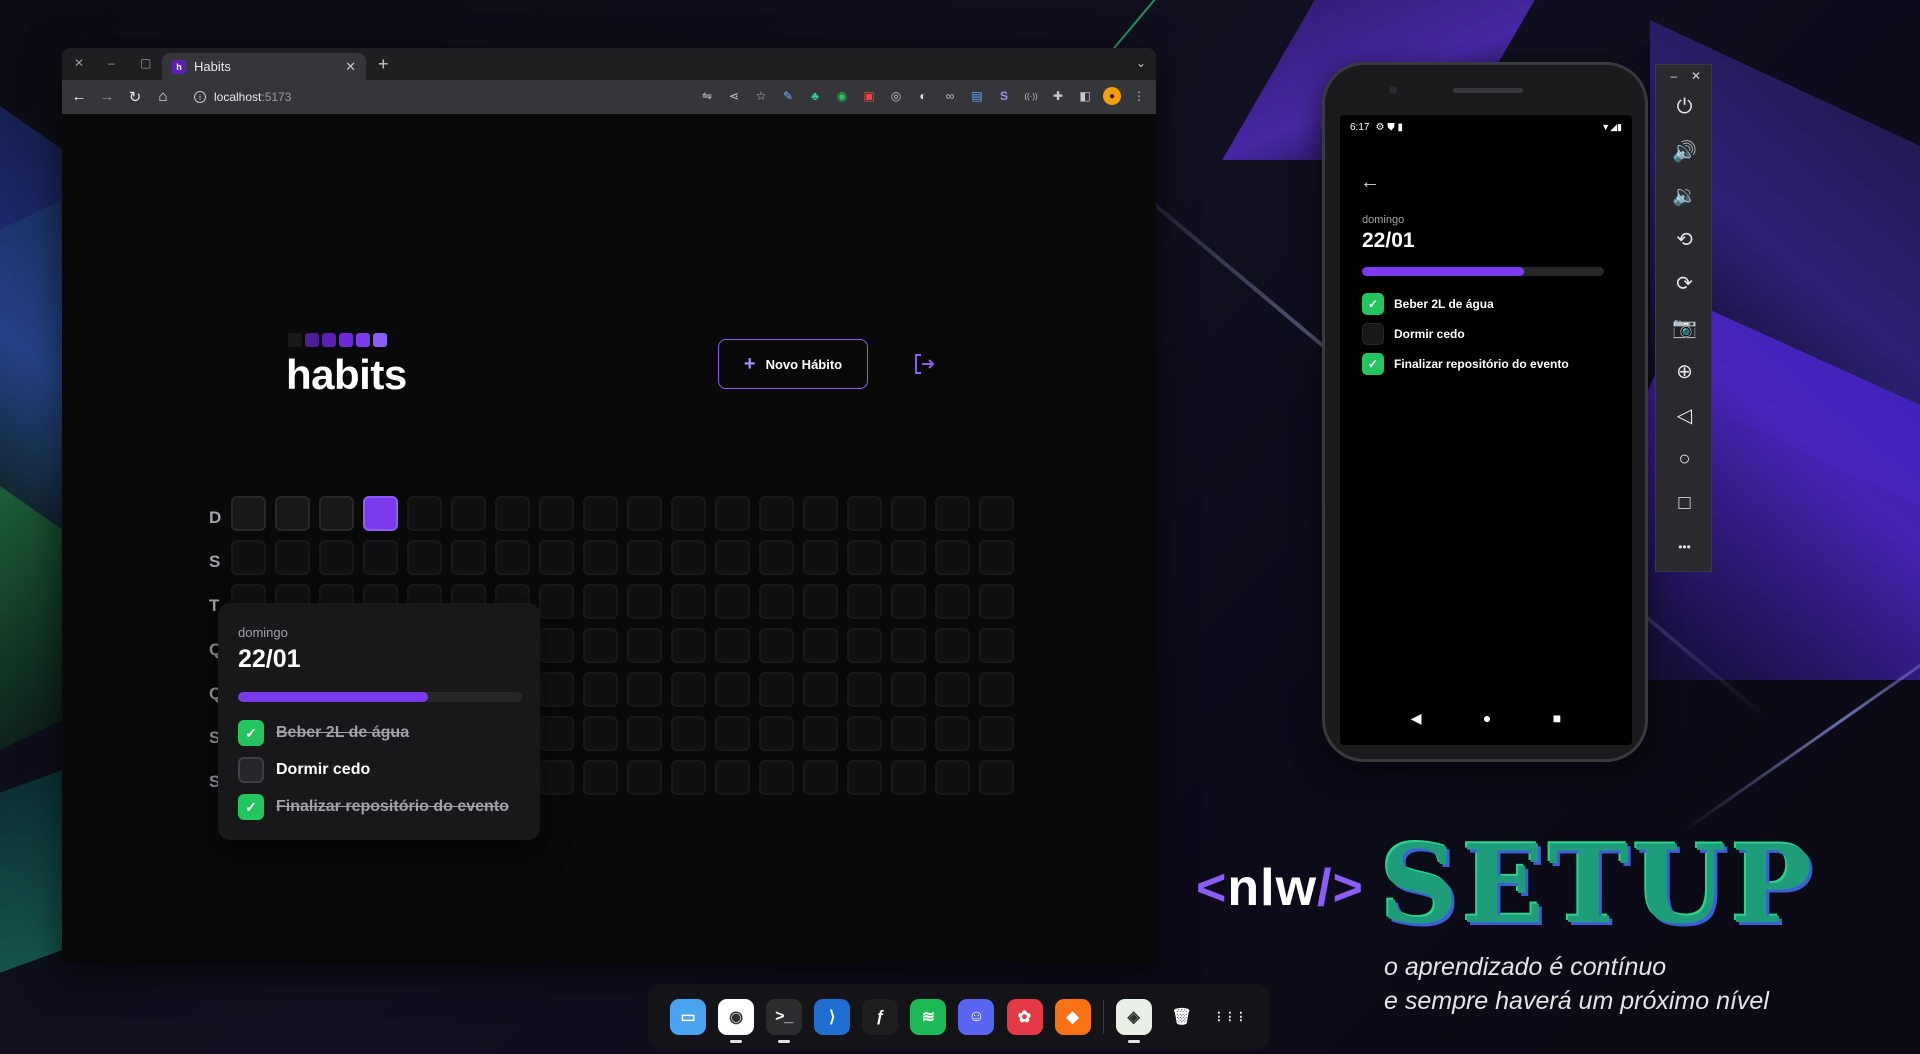 This screenshot has width=1920, height=1054. I want to click on back-arrow-icon: ←, so click(79, 96).